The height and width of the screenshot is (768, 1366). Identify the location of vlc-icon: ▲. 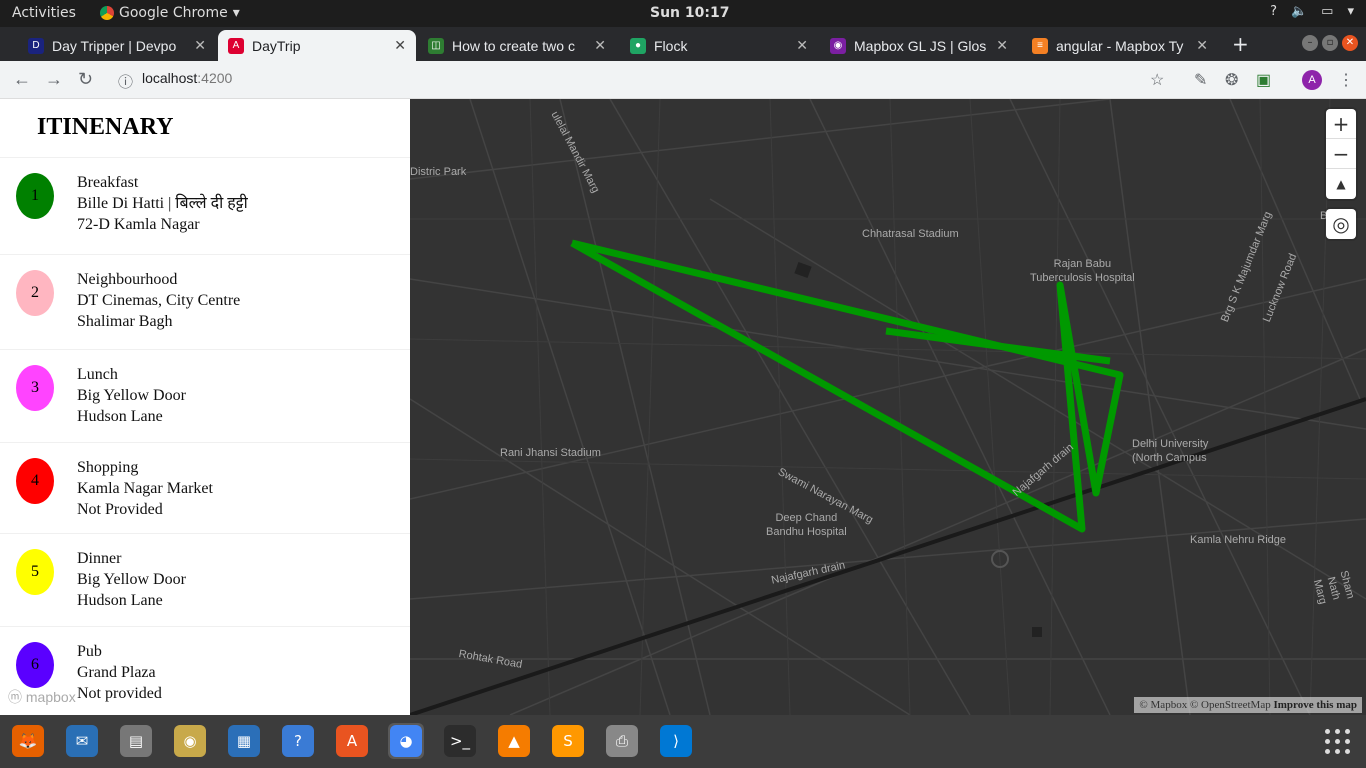
(514, 741).